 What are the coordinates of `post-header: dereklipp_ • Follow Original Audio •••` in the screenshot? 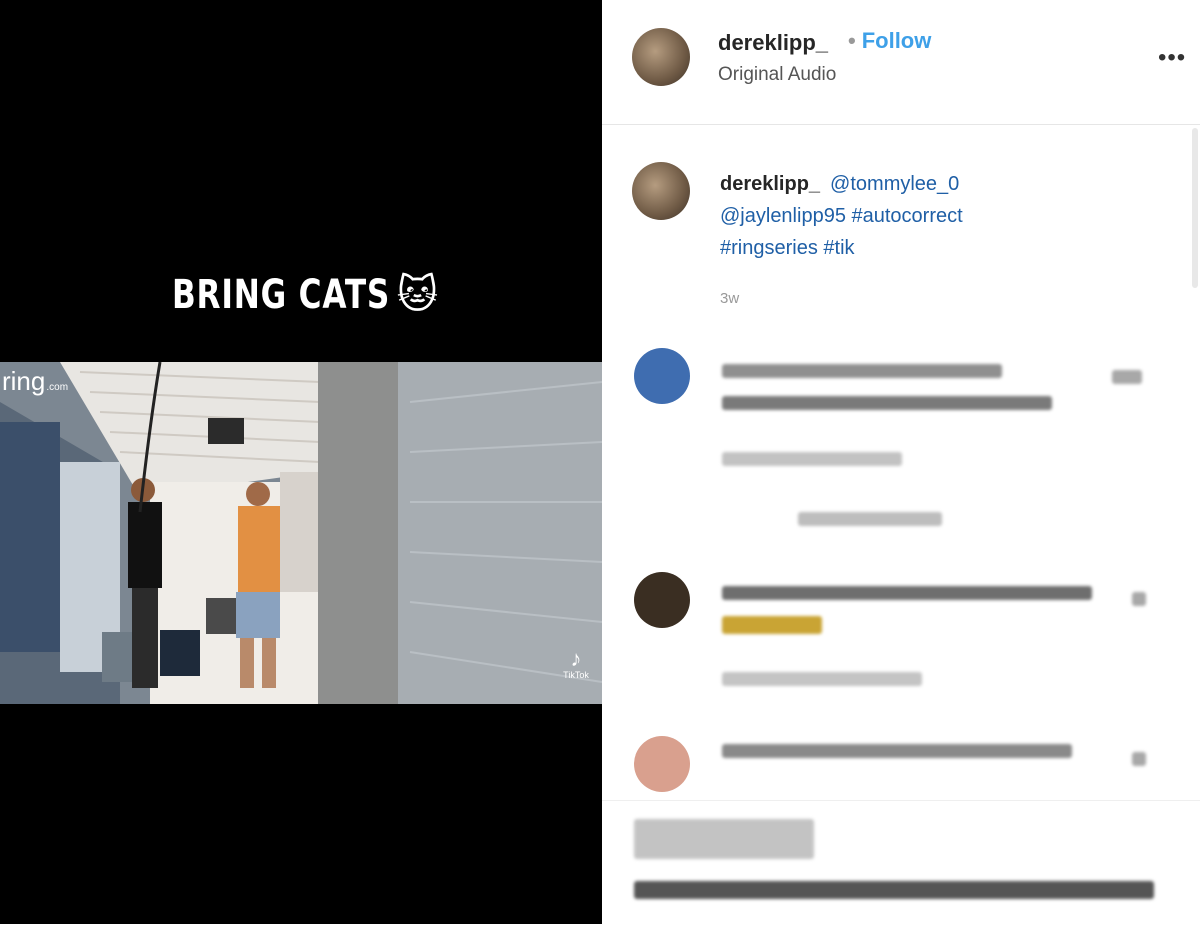 It's located at (901, 62).